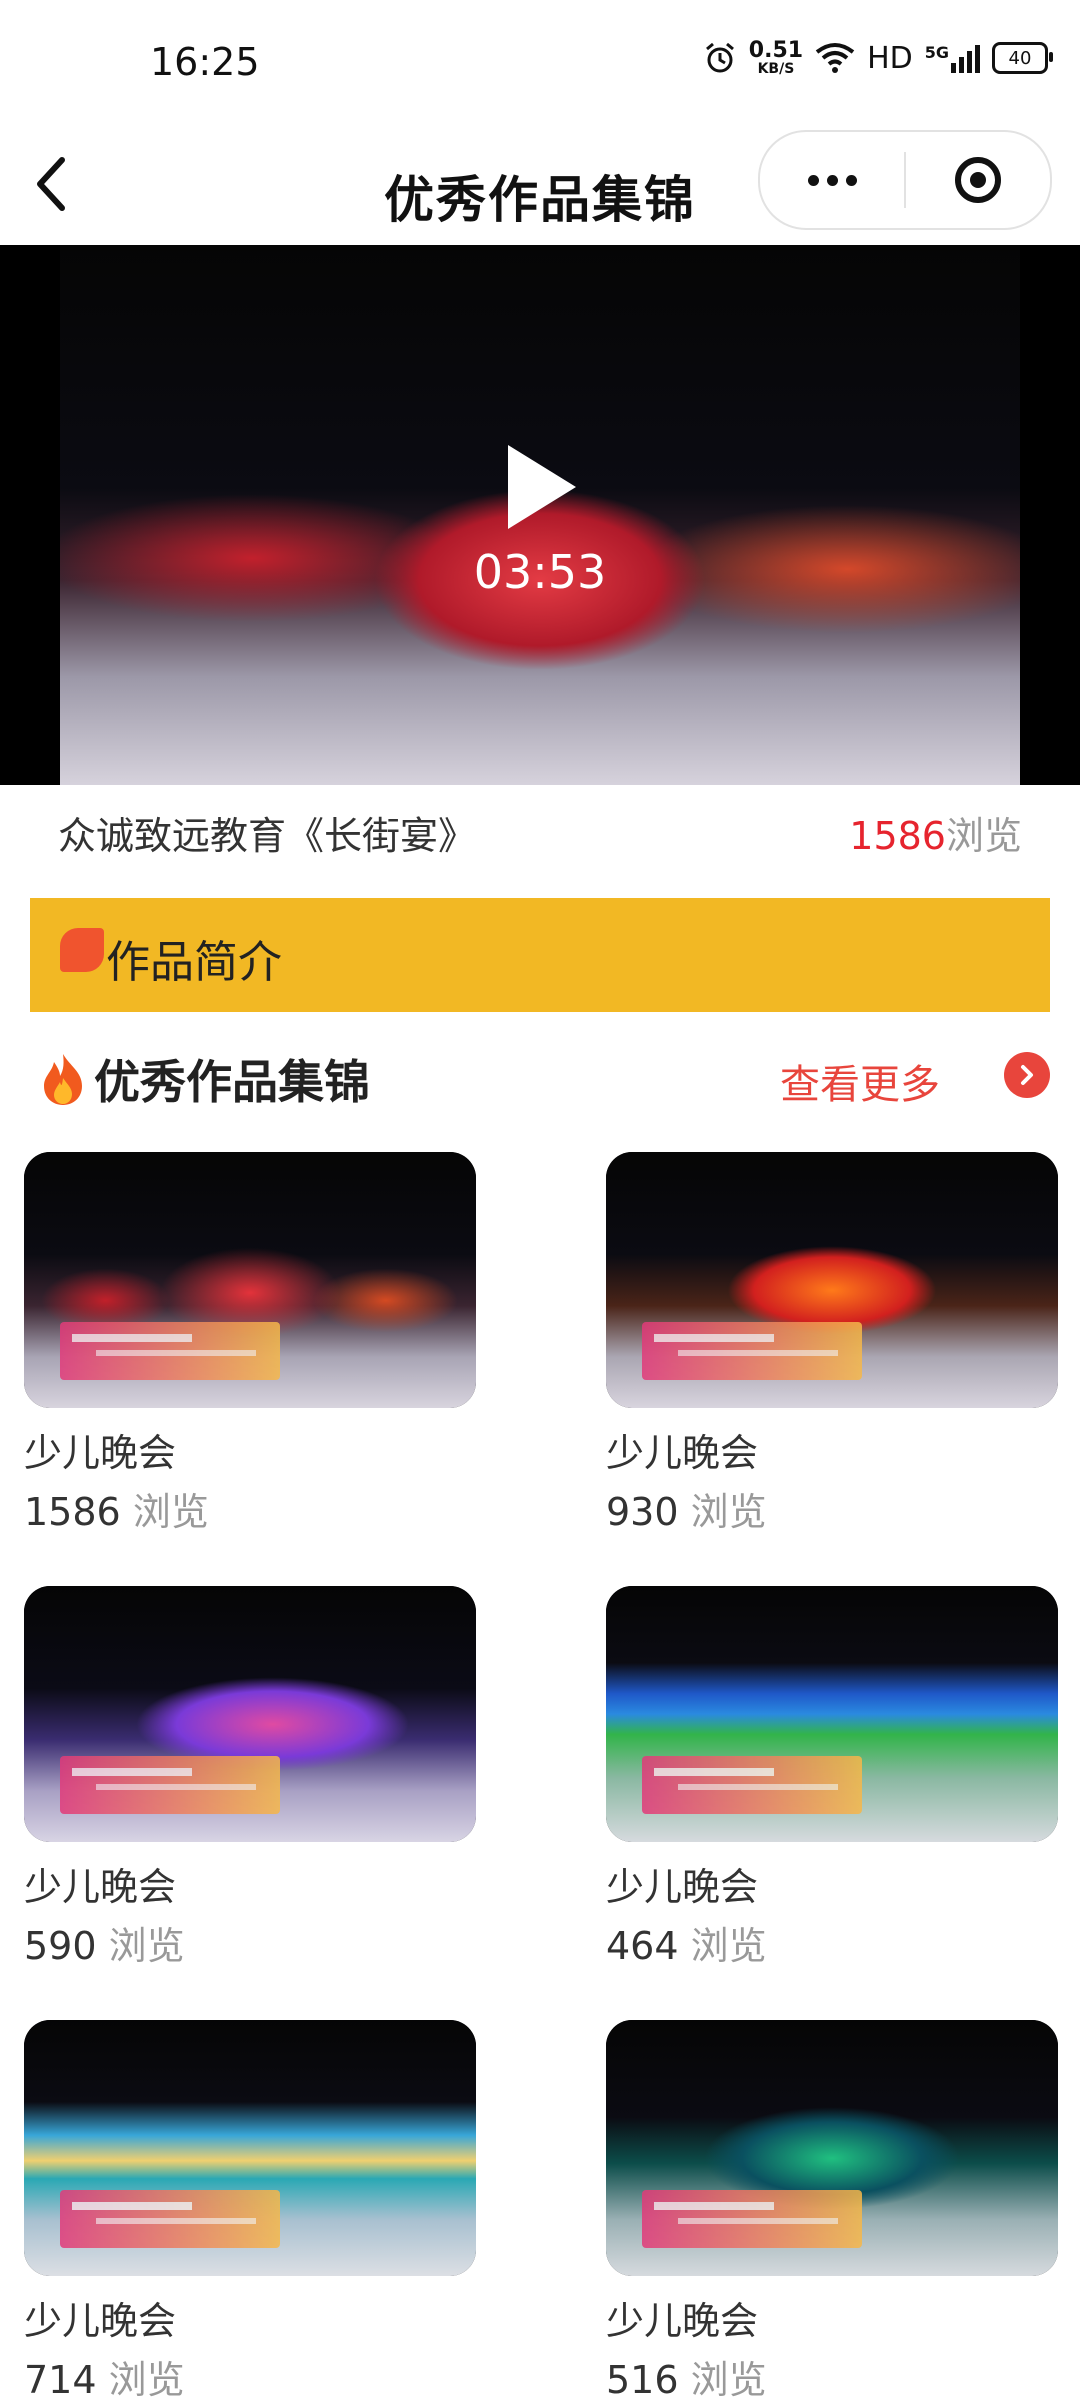 This screenshot has width=1080, height=2404. What do you see at coordinates (205, 62) in the screenshot?
I see `status-time: 16:25` at bounding box center [205, 62].